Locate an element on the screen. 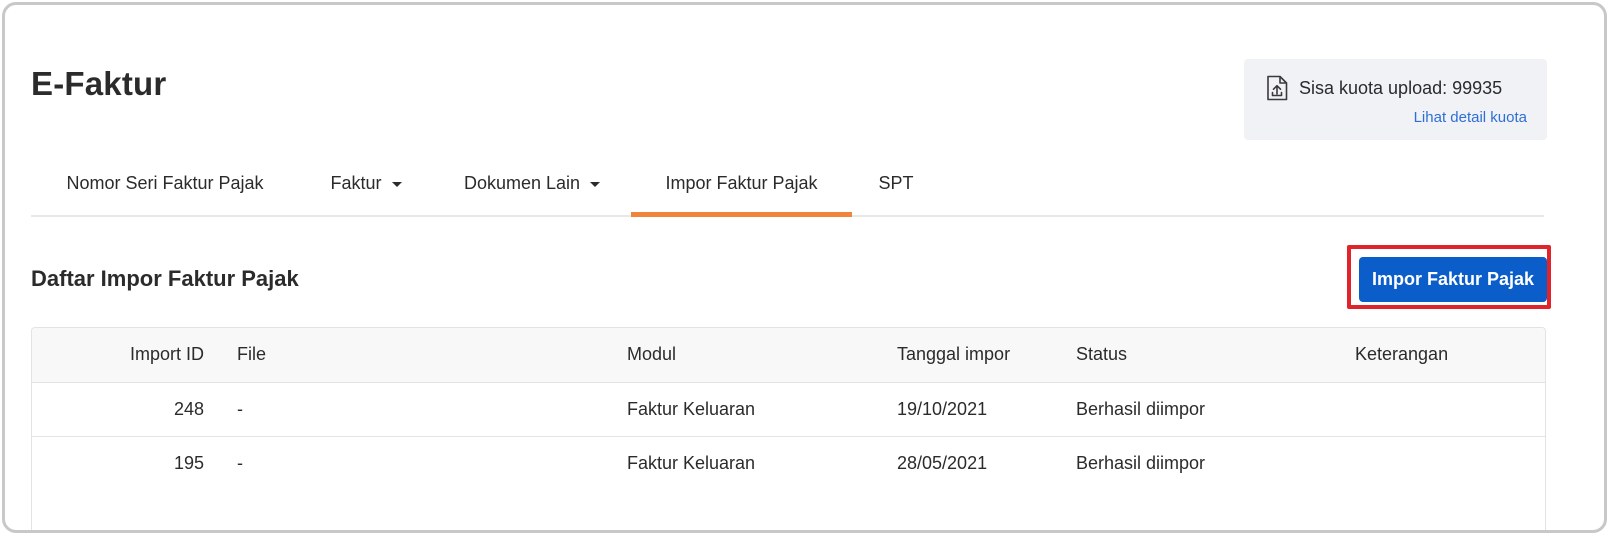 This screenshot has width=1609, height=551. tab-label: SPT is located at coordinates (896, 182).